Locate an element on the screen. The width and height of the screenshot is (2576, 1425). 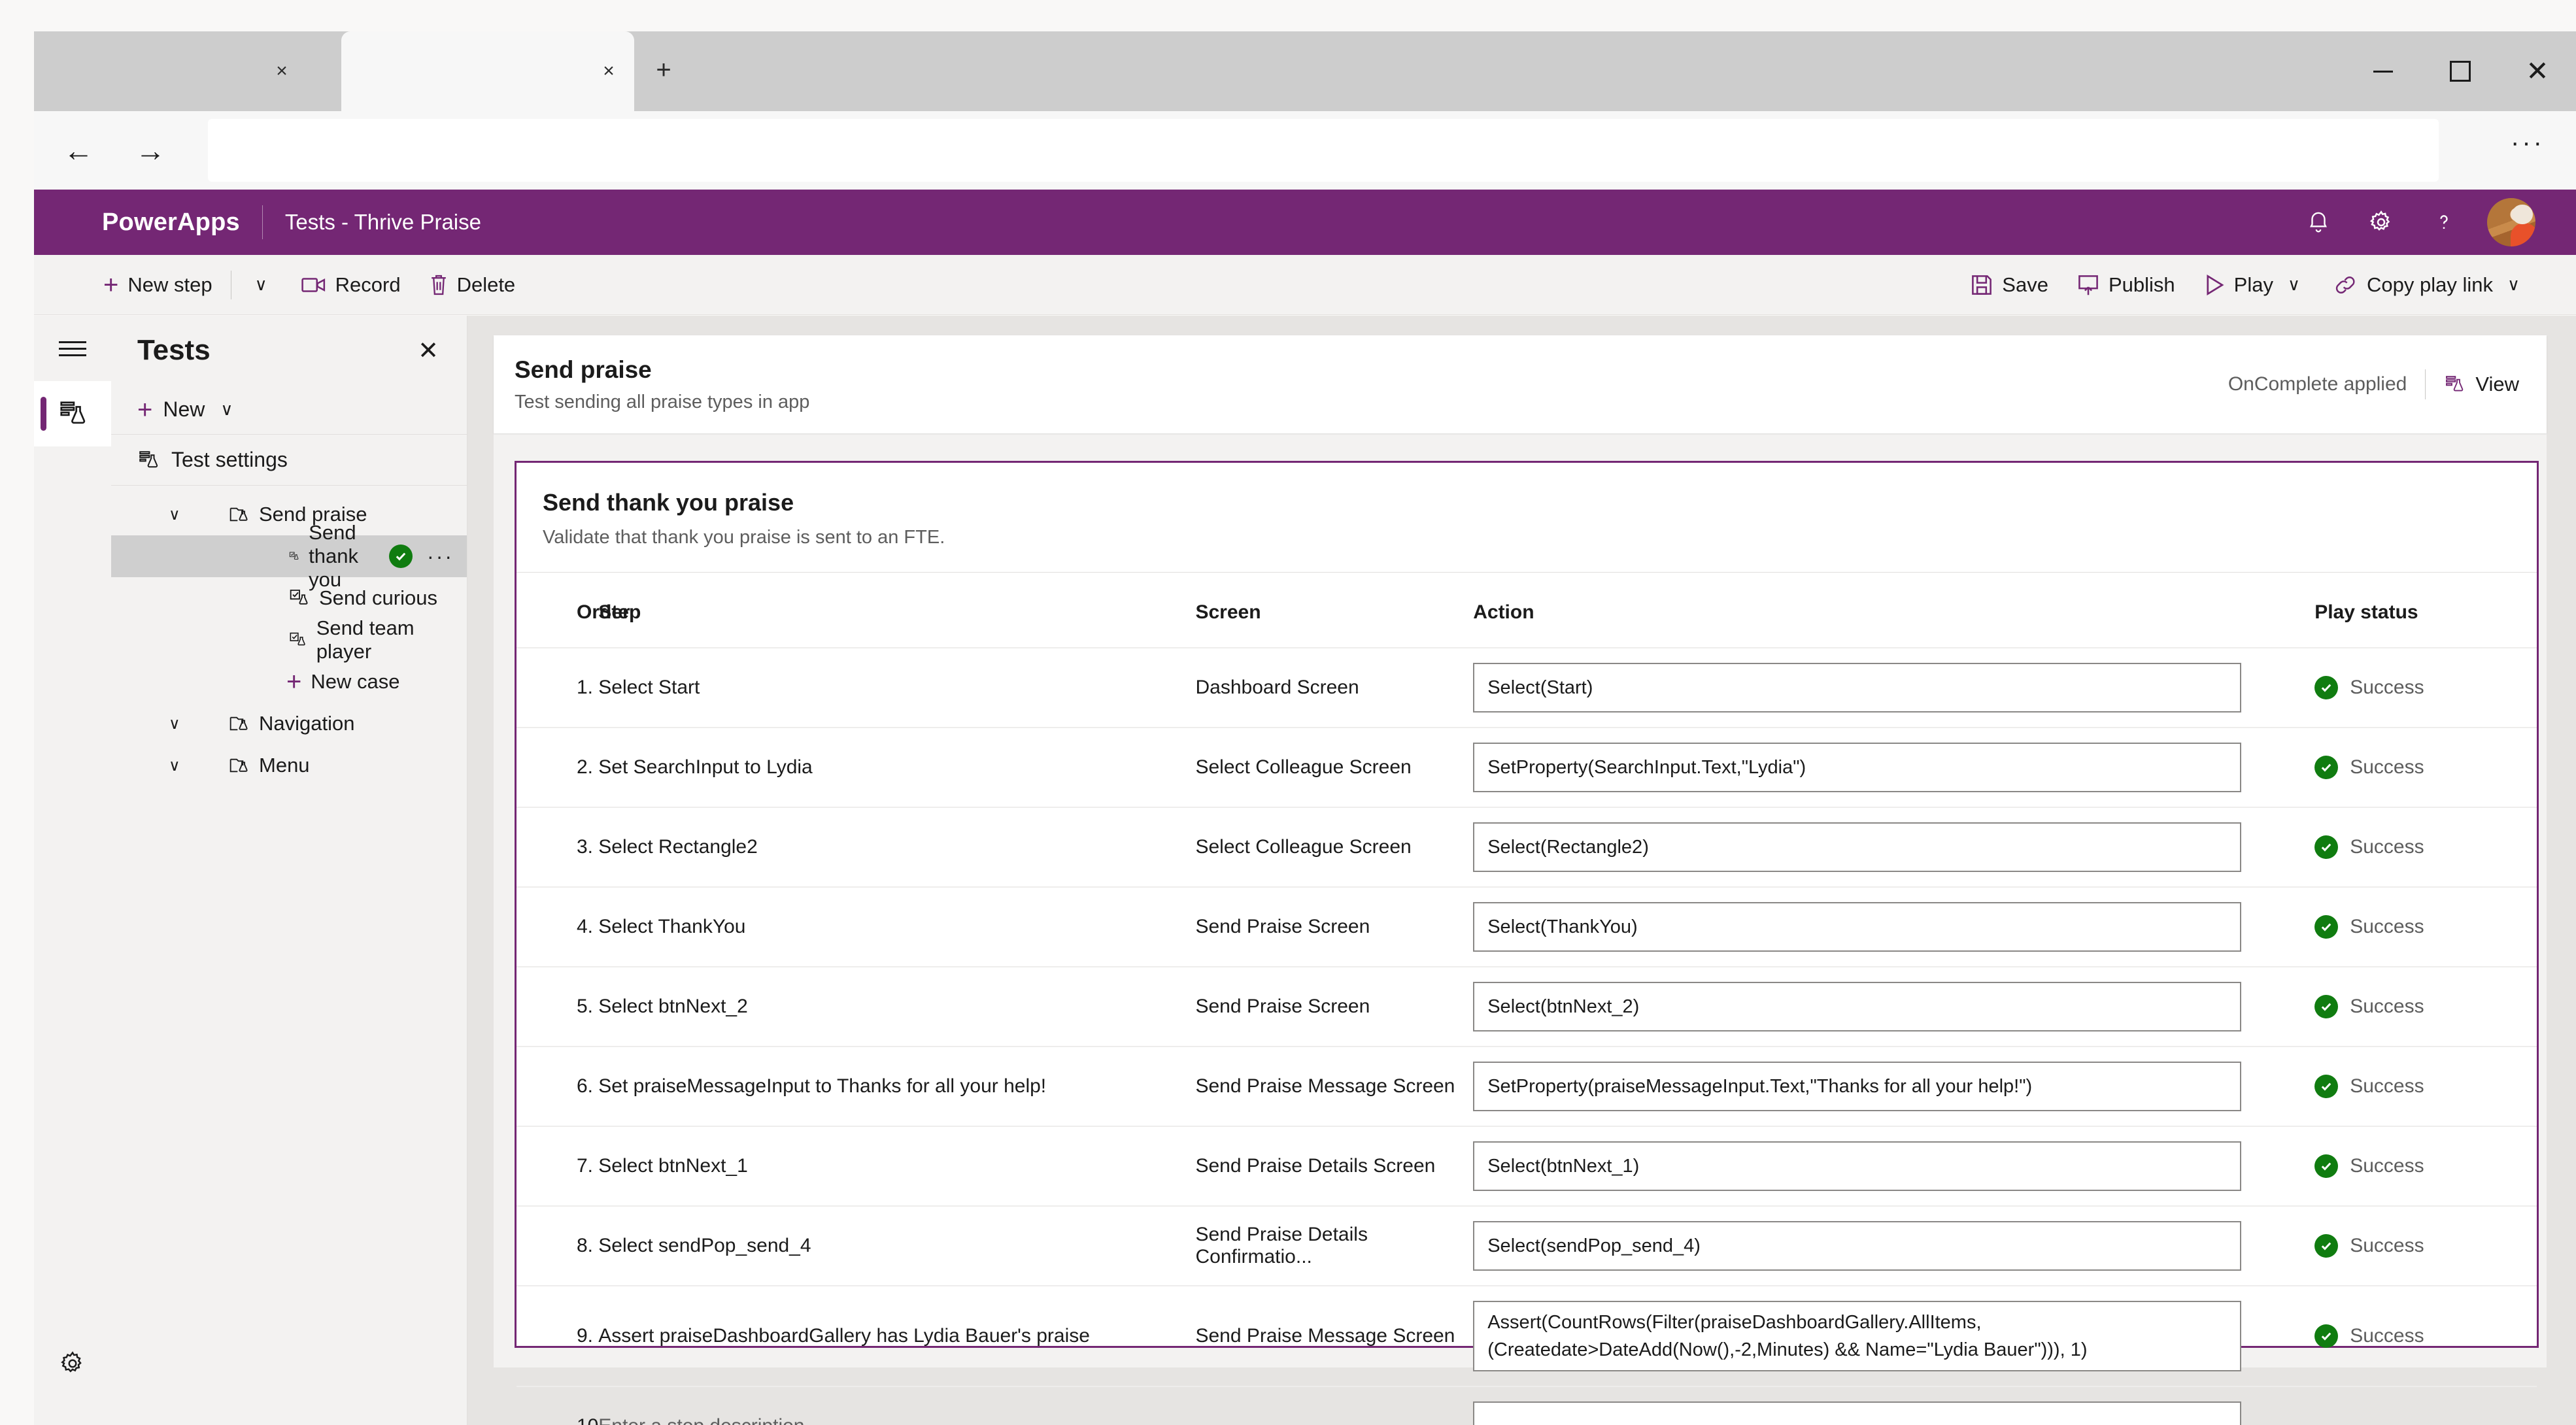
cell-step: Select Start is located at coordinates (897, 688).